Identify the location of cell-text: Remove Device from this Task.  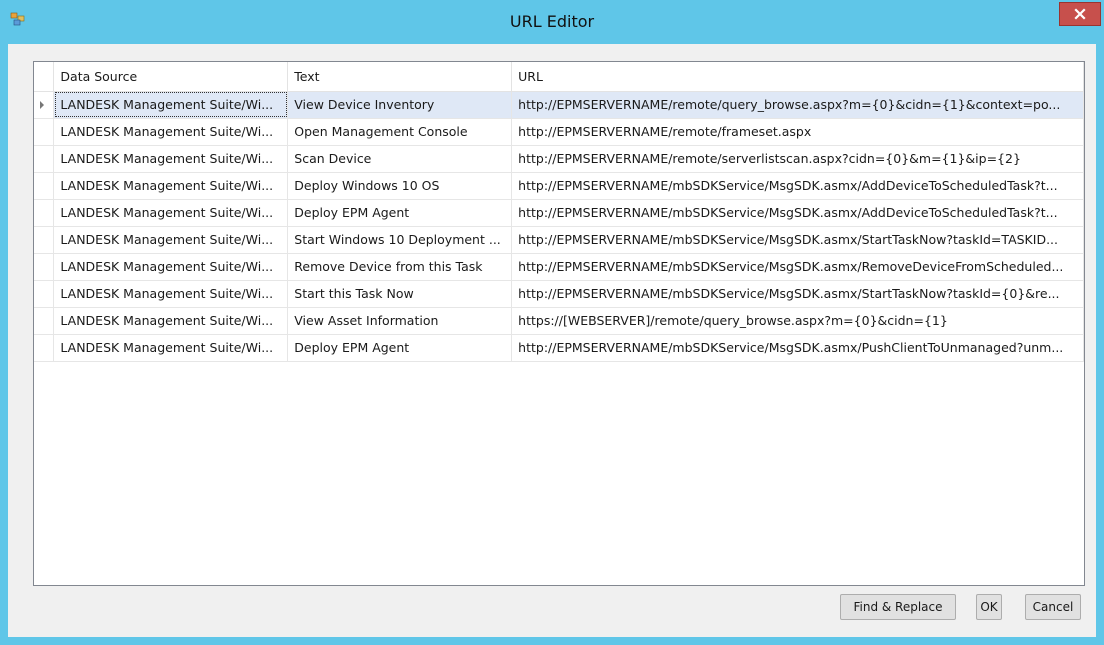
(400, 267).